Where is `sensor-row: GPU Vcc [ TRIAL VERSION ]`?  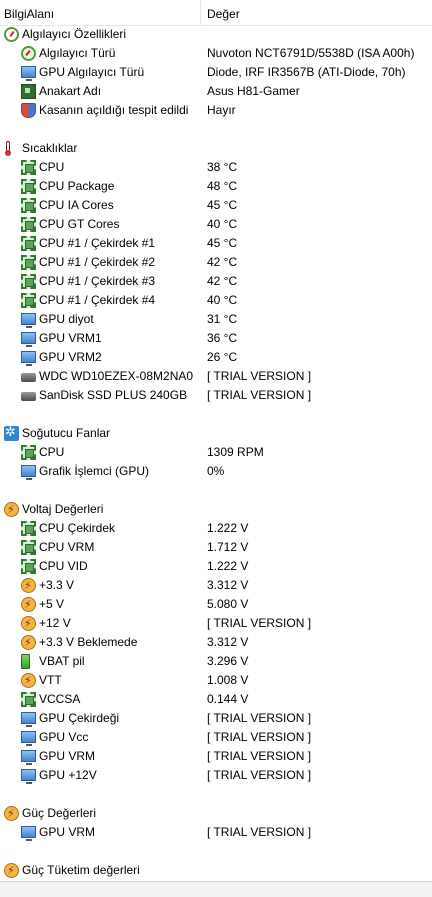 sensor-row: GPU Vcc [ TRIAL VERSION ] is located at coordinates (216, 737).